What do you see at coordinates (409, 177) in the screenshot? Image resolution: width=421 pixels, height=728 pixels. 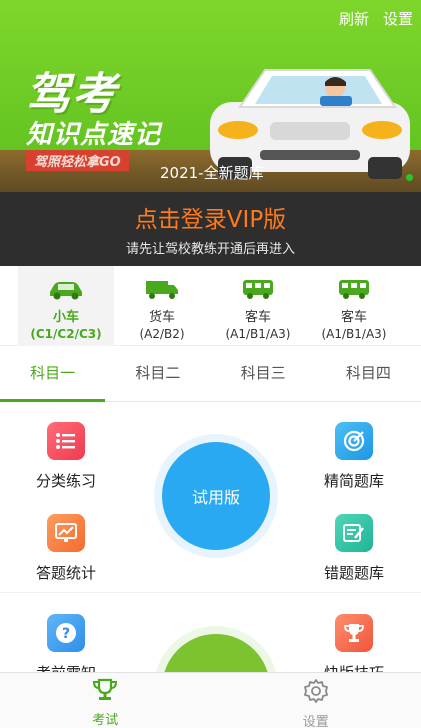 I see `carousel-indicator` at bounding box center [409, 177].